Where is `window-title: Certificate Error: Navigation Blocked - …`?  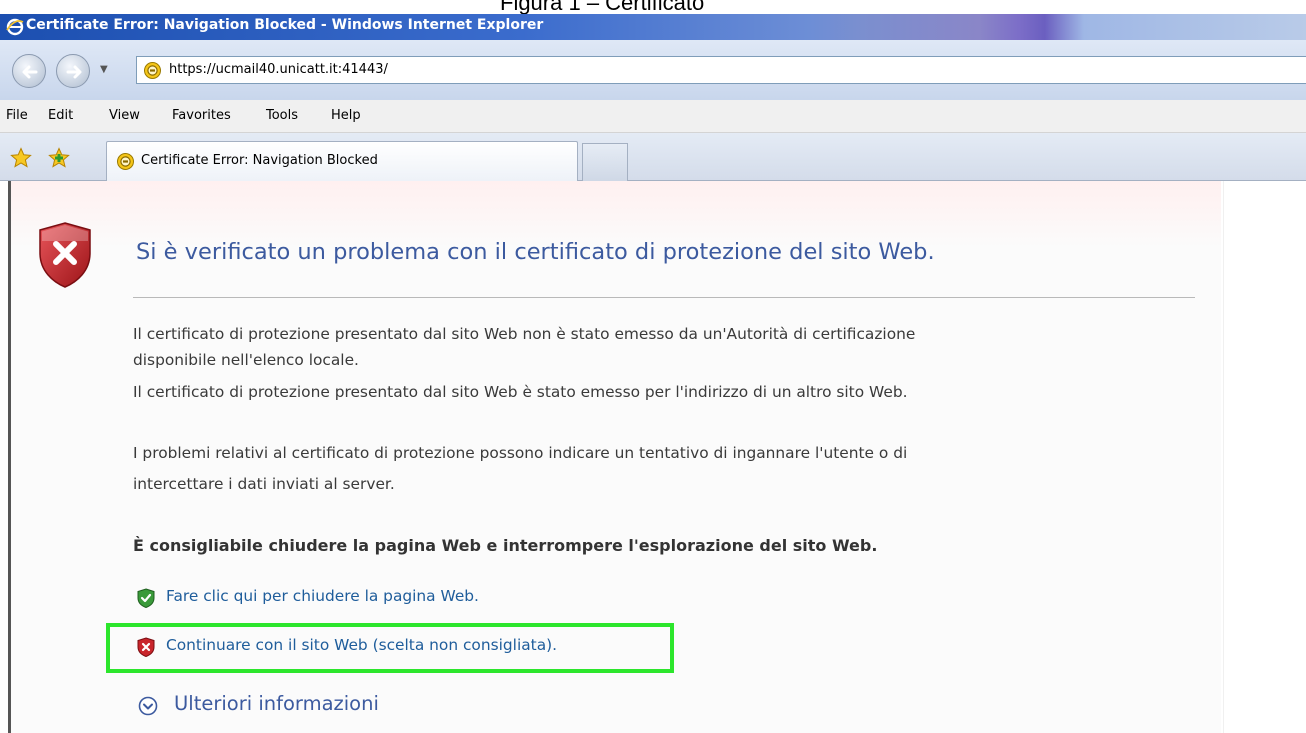 window-title: Certificate Error: Navigation Blocked - … is located at coordinates (285, 25).